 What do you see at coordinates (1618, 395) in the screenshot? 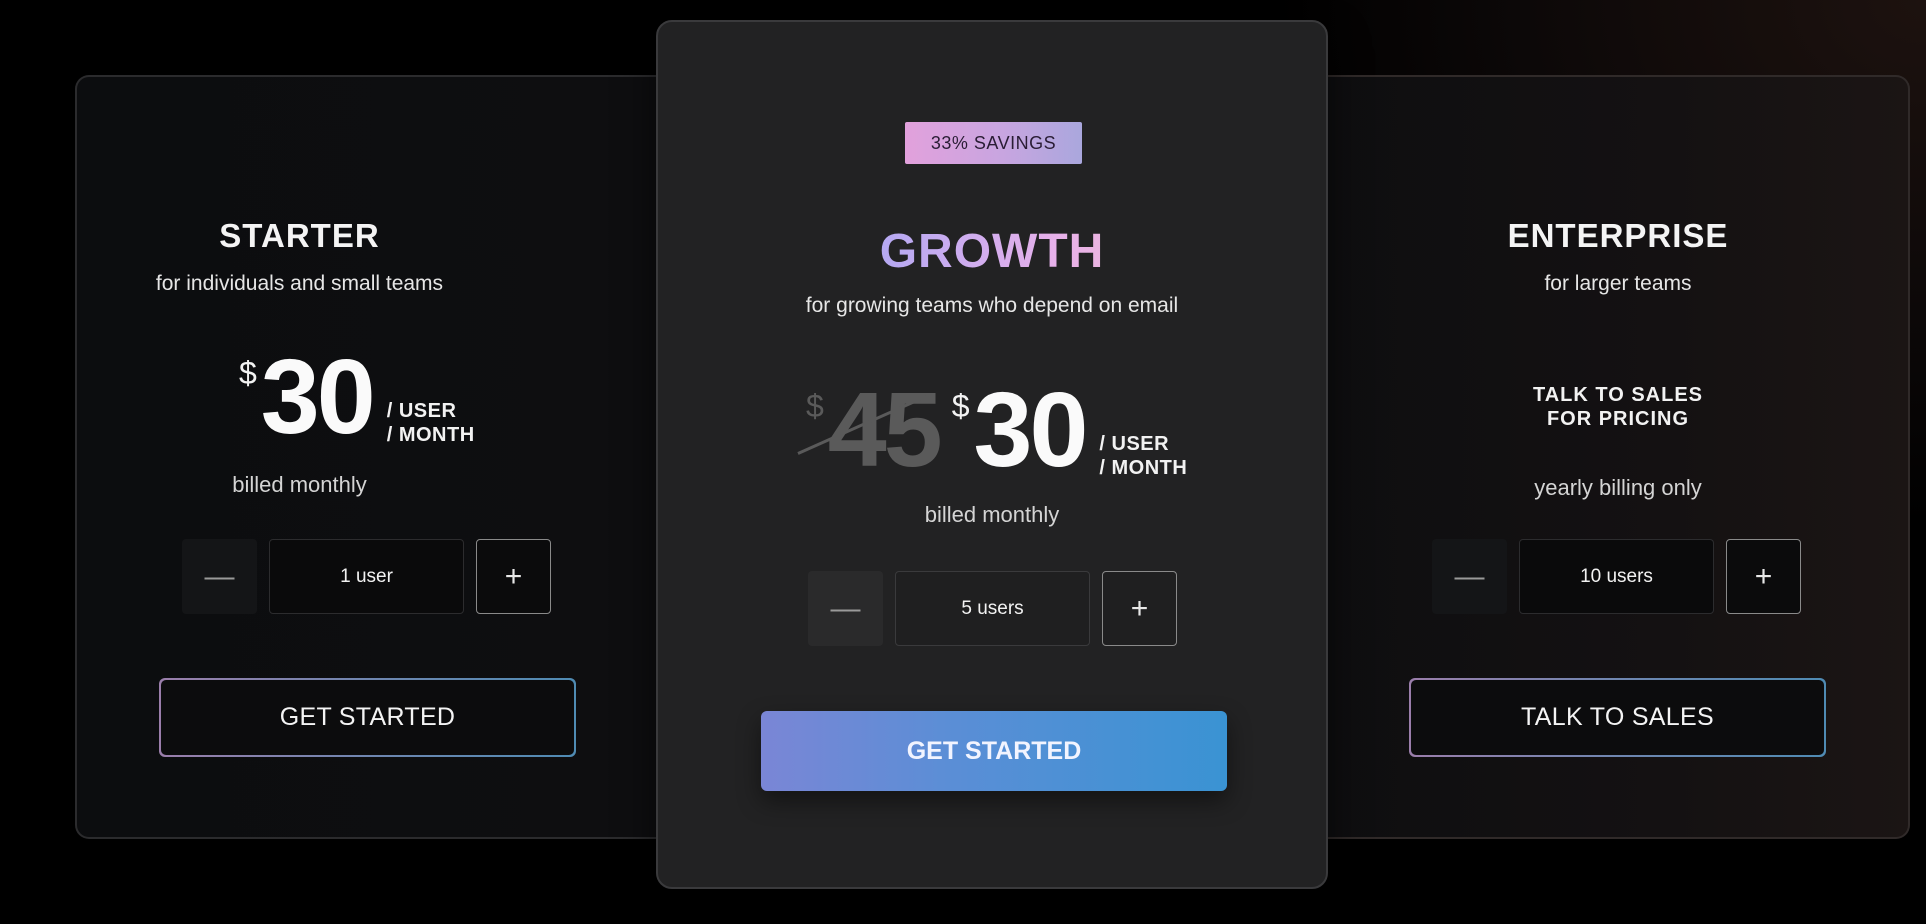
I see `pricing-line-1: TALK TO SALES` at bounding box center [1618, 395].